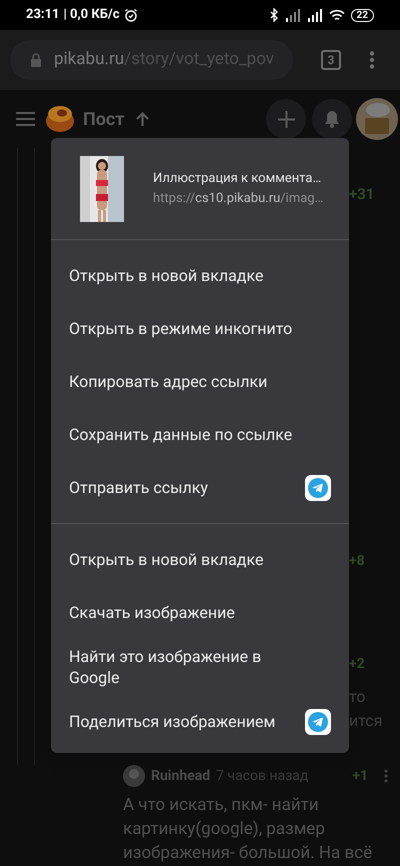 This screenshot has height=866, width=400. I want to click on menu-item: Открыть в режиме инкогнито, so click(200, 328).